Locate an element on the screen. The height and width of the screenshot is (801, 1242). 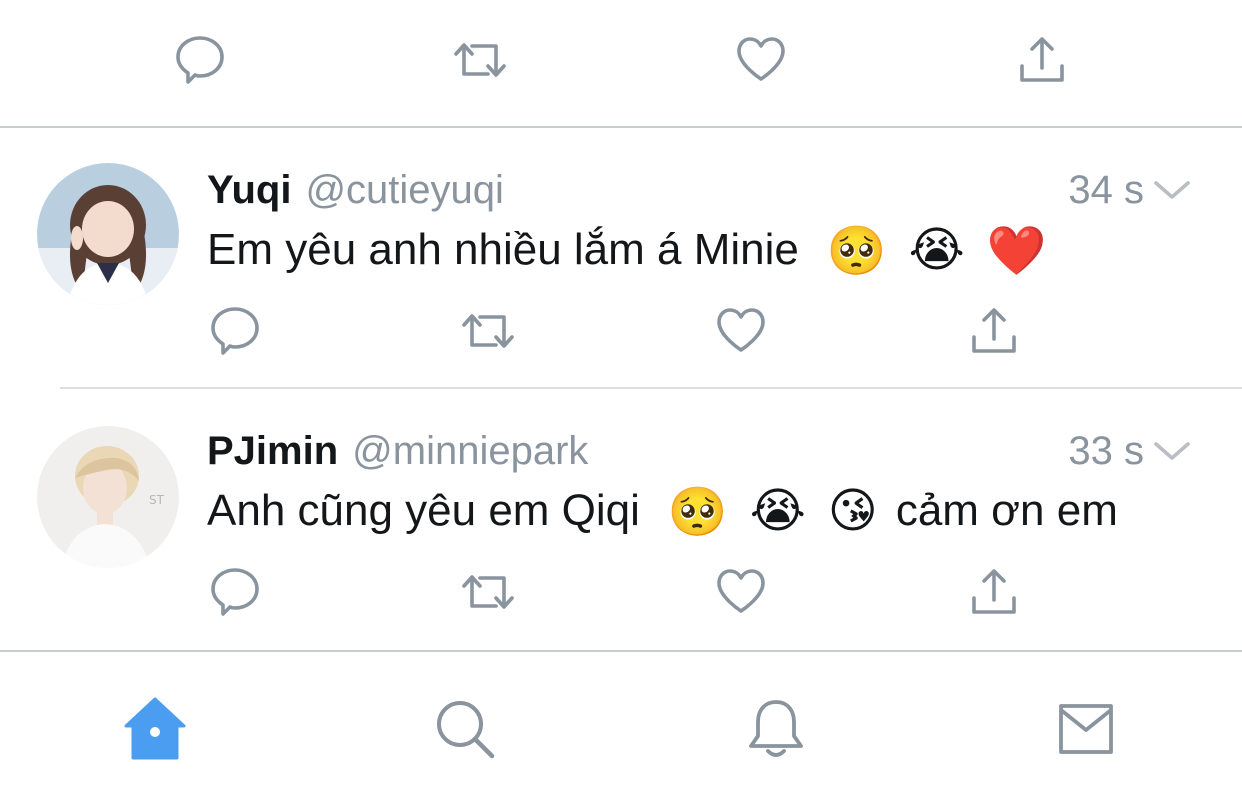
user-handle: @minniepark is located at coordinates (470, 451).